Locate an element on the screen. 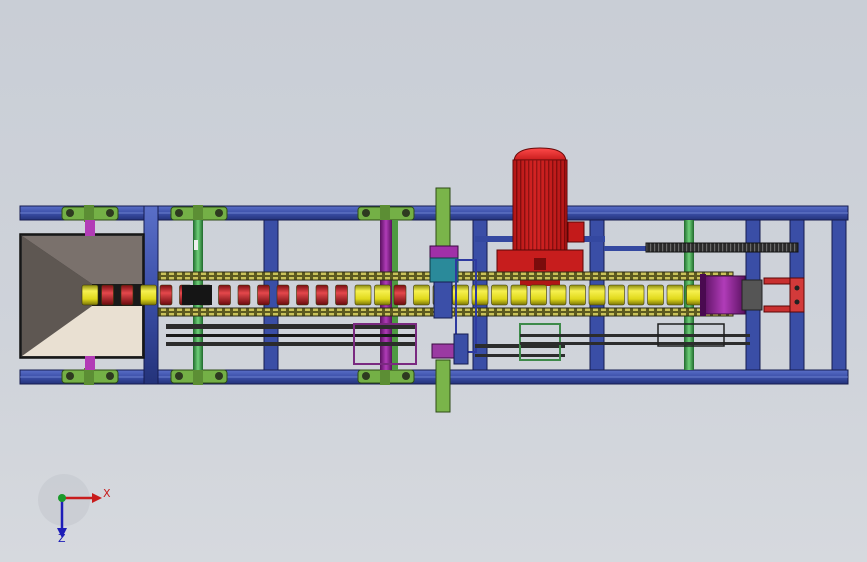 Image resolution: width=867 pixels, height=562 pixels. gear-racks is located at coordinates (722, 247).